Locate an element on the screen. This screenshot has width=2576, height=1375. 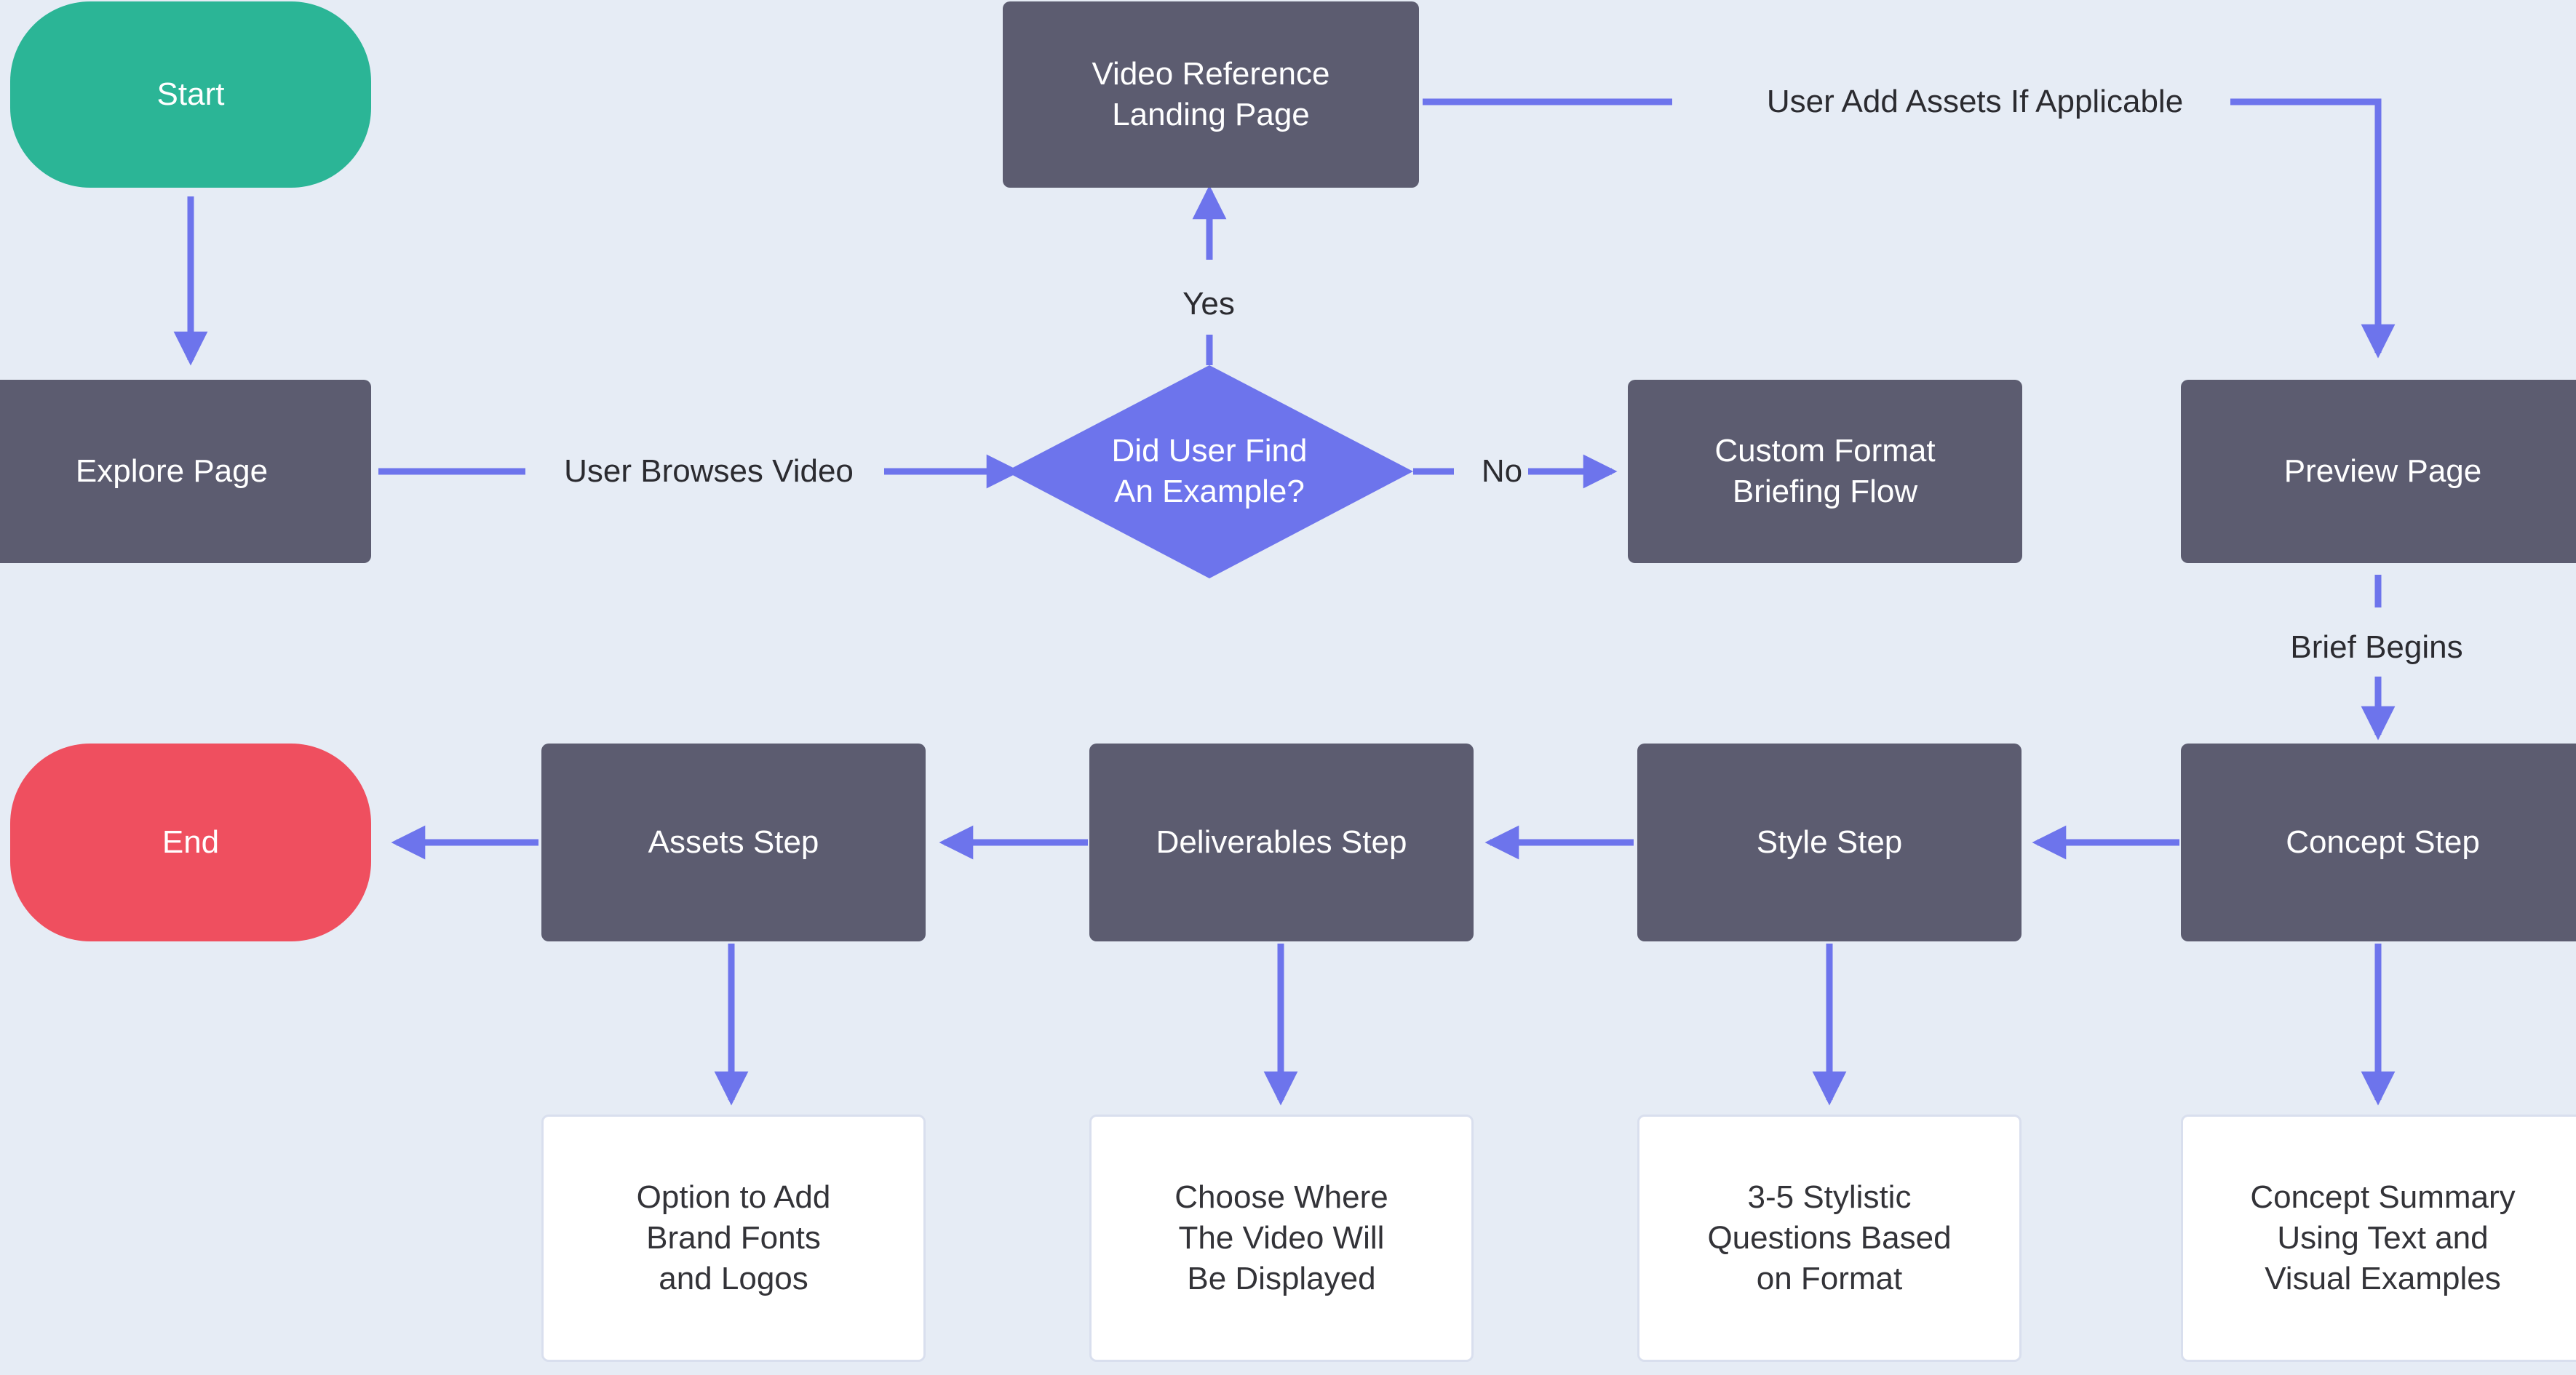
edge-label-yes: Yes is located at coordinates (1208, 304).